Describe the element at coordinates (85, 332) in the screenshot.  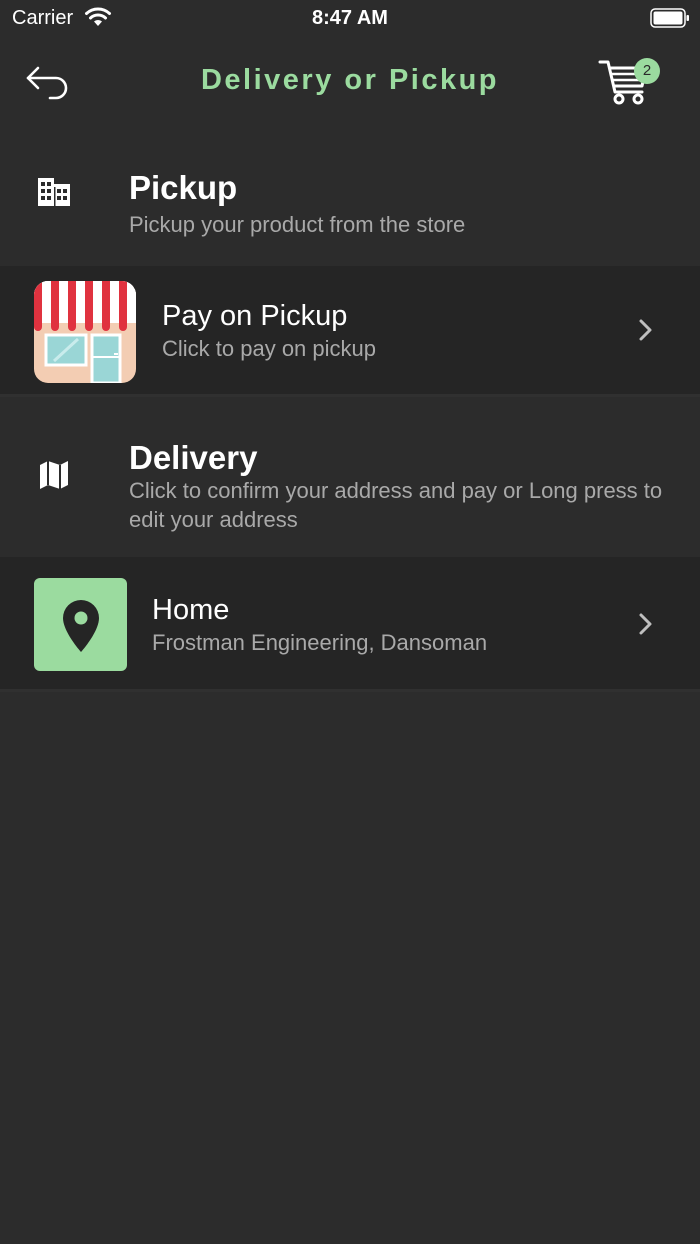
I see `storefront-icon` at that location.